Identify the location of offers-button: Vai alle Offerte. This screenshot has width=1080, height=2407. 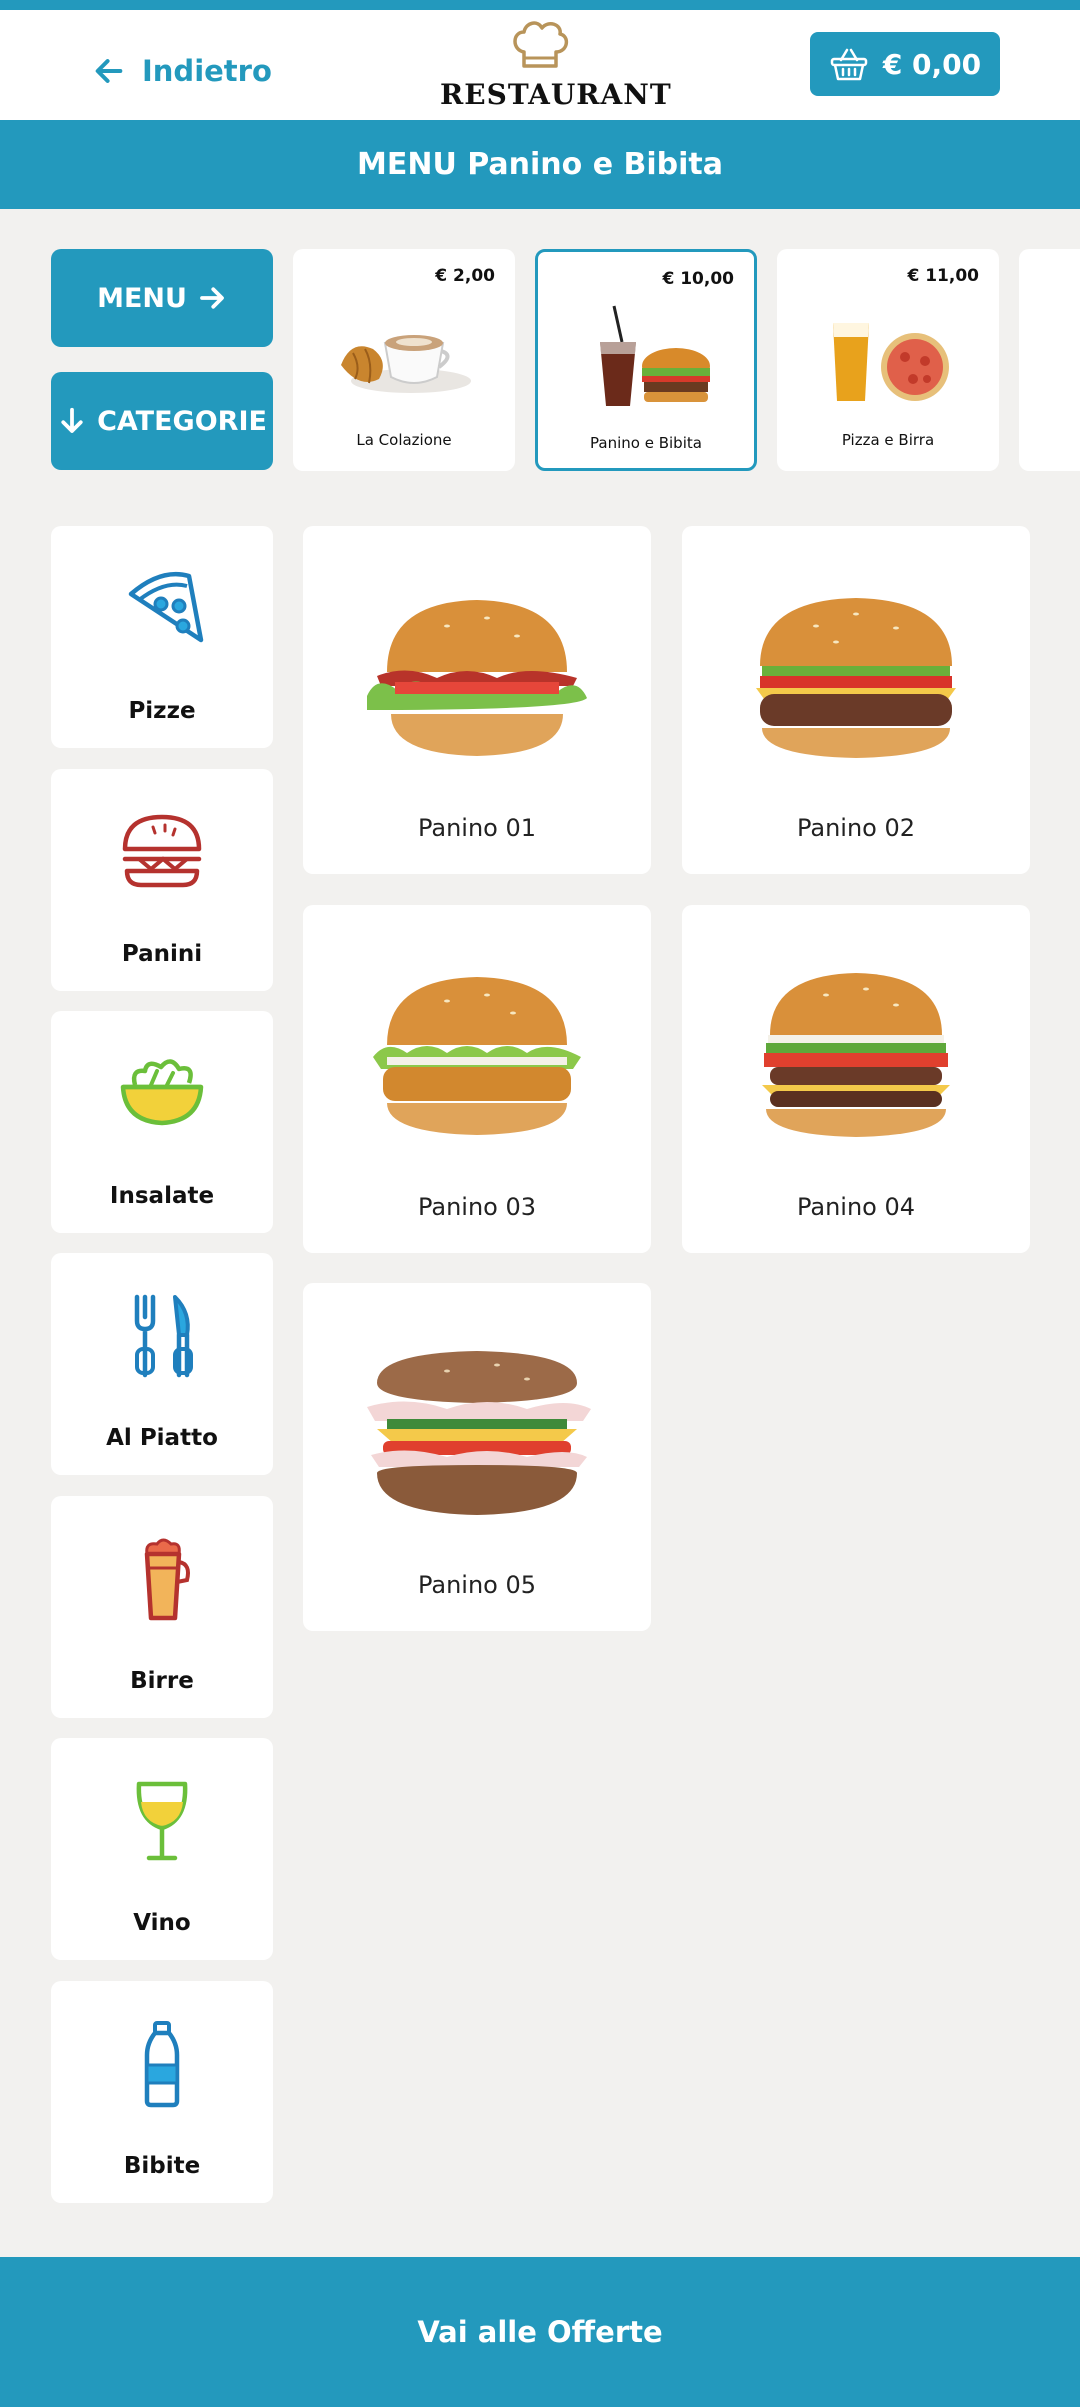
(540, 2332).